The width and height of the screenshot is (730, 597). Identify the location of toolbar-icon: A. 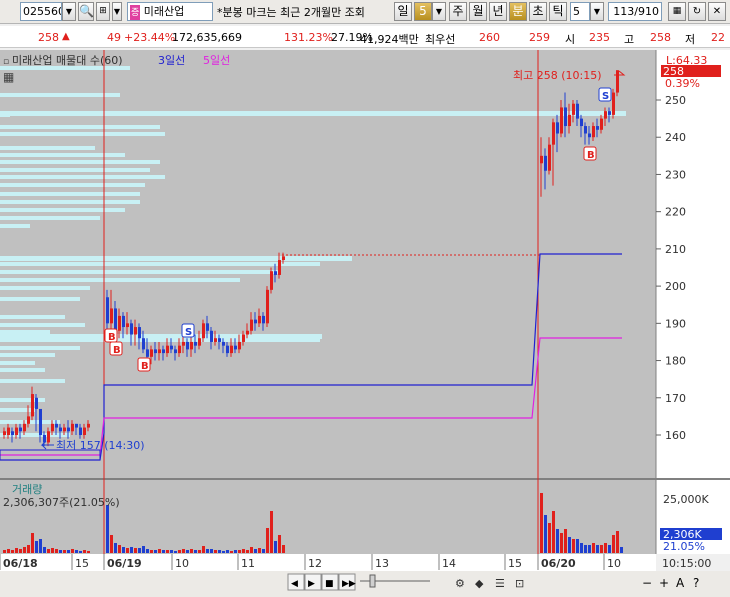
(680, 583).